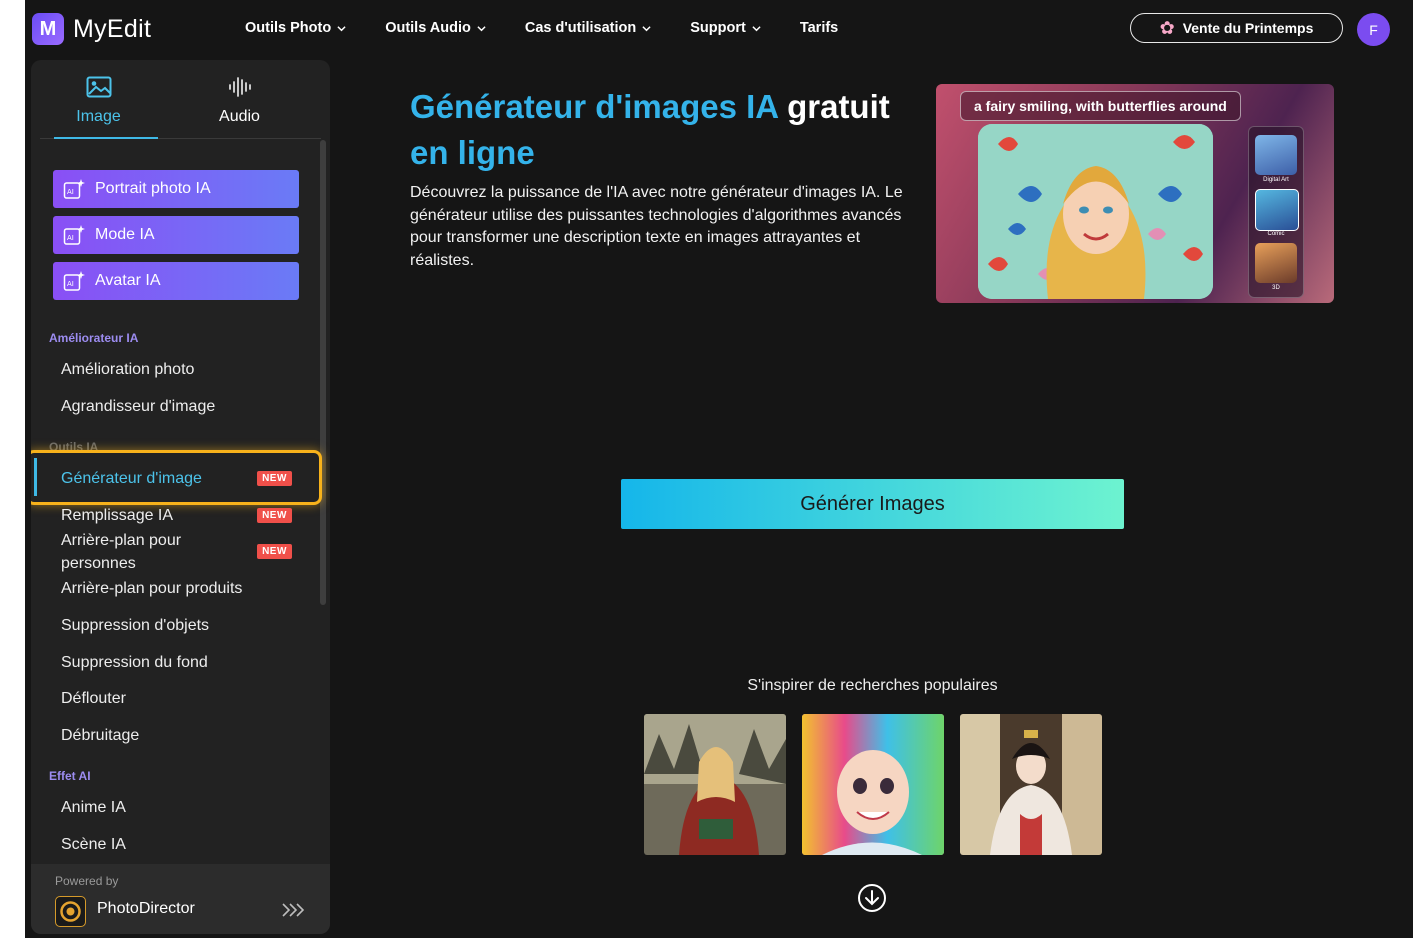  I want to click on audio-wave-icon, so click(240, 87).